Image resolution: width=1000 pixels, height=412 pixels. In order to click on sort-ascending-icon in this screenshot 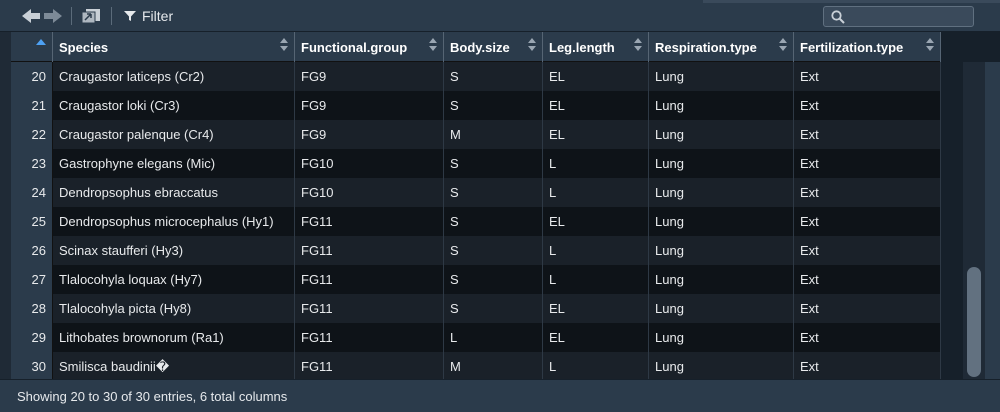, I will do `click(41, 42)`.